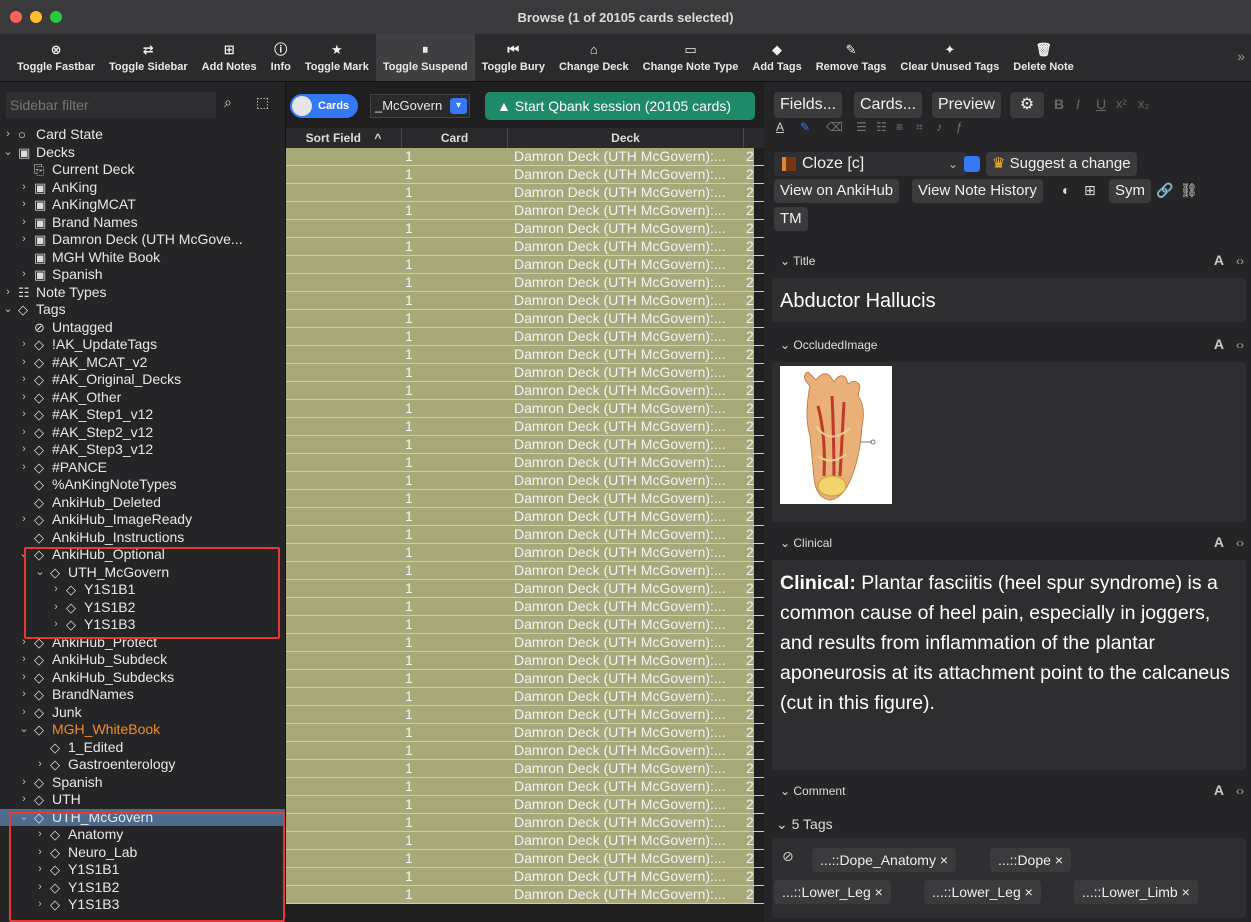 The width and height of the screenshot is (1251, 922). Describe the element at coordinates (56, 57) in the screenshot. I see `toggle-fastbar-button: ⊗ Toggle Fastbar` at that location.